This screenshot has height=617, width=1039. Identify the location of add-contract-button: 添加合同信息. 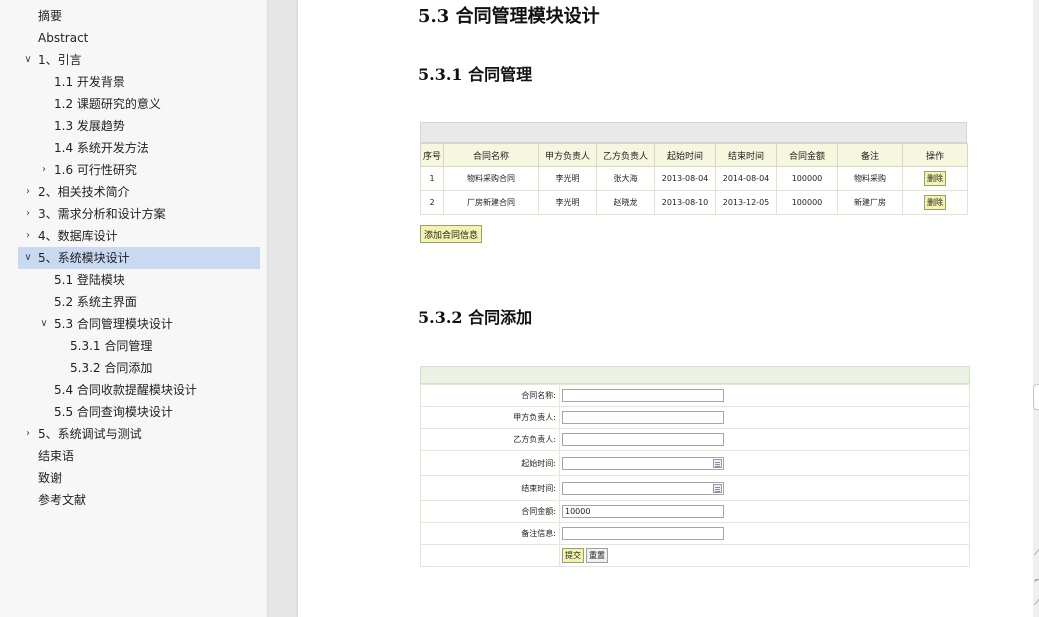
(451, 234).